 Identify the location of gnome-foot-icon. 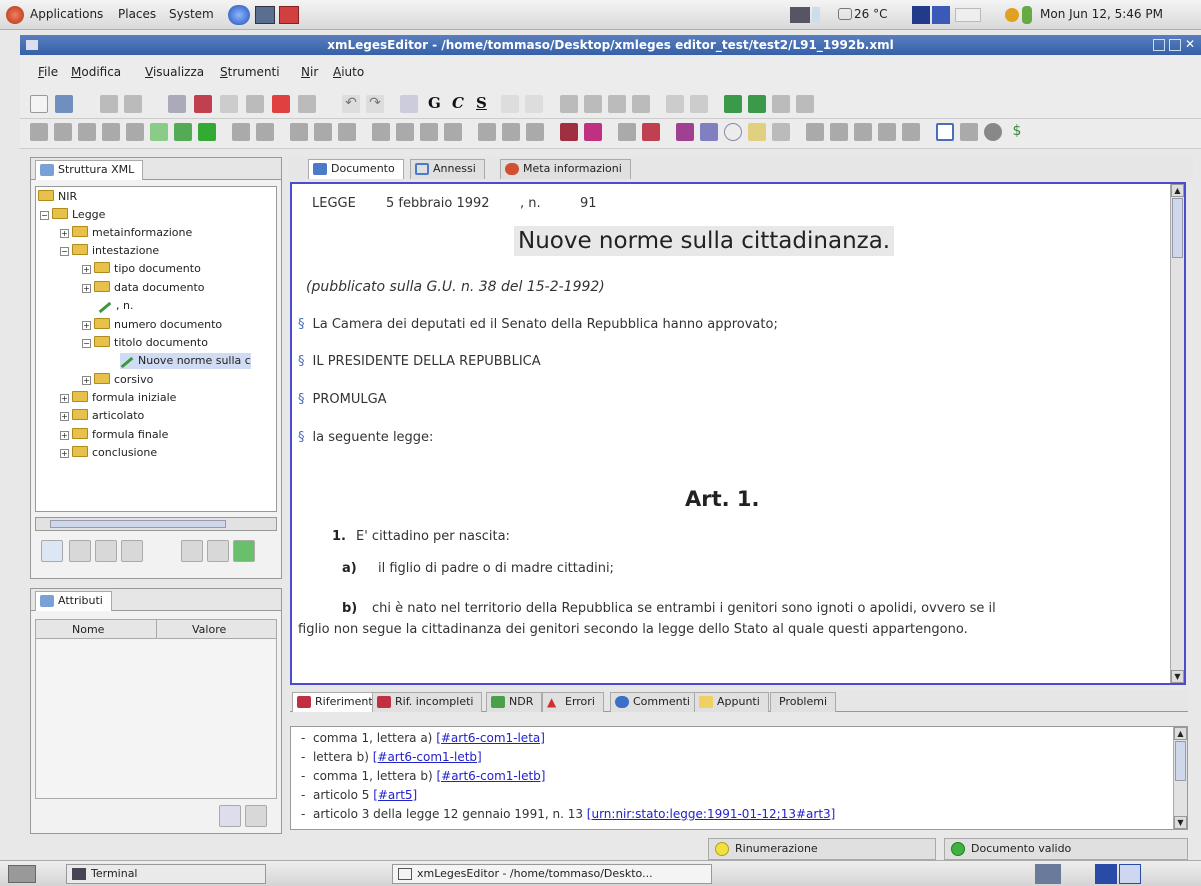
(15, 15).